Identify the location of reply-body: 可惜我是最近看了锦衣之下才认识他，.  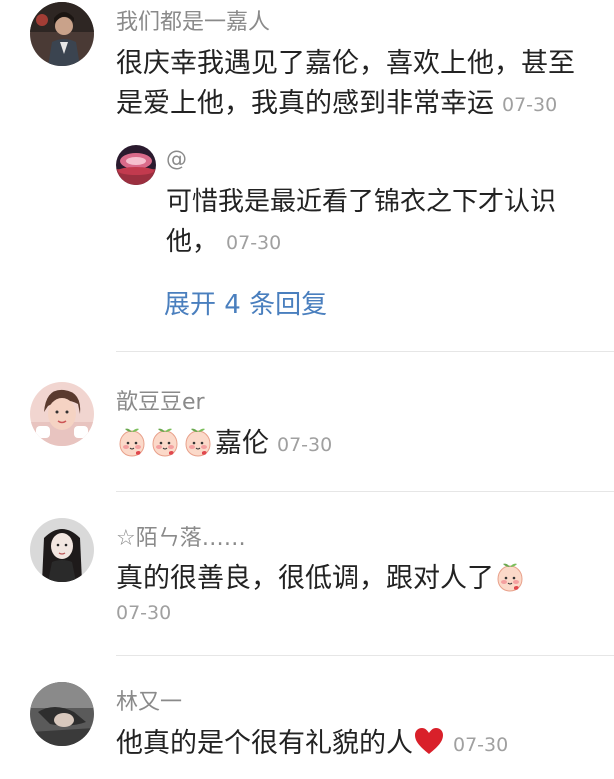
(361, 222).